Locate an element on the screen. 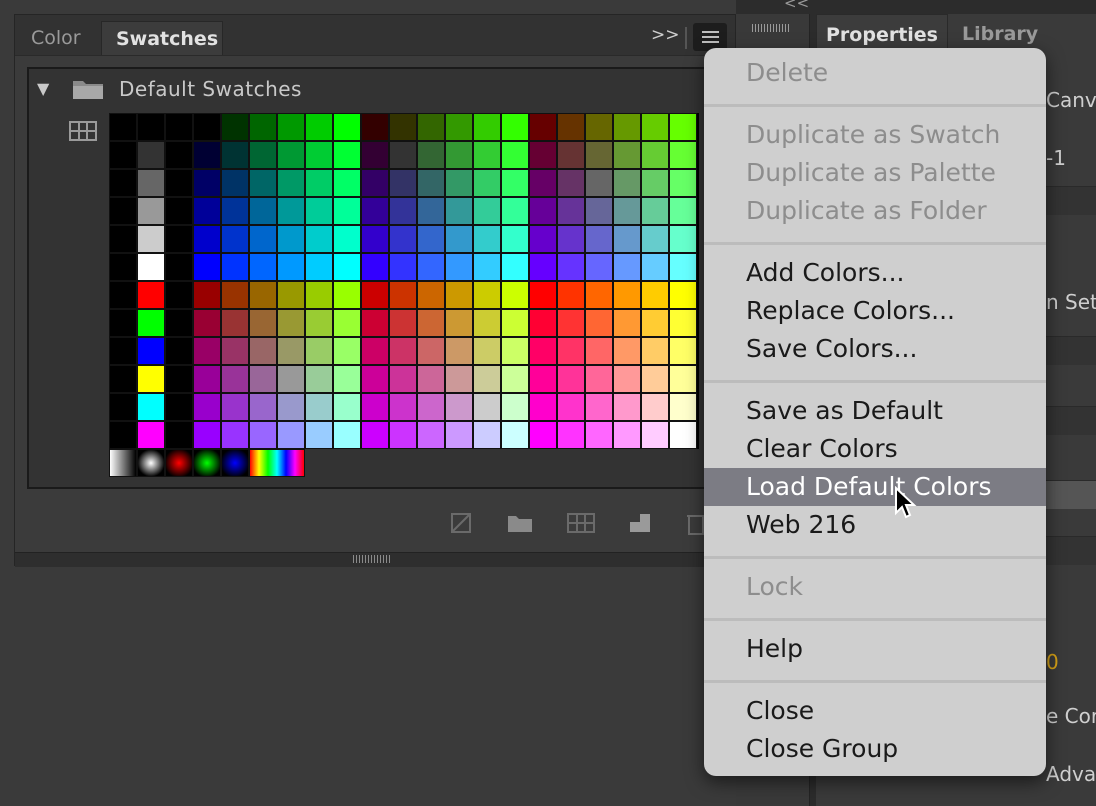 This screenshot has height=806, width=1096. disclosure-triangle-icon: ▼ is located at coordinates (43, 88).